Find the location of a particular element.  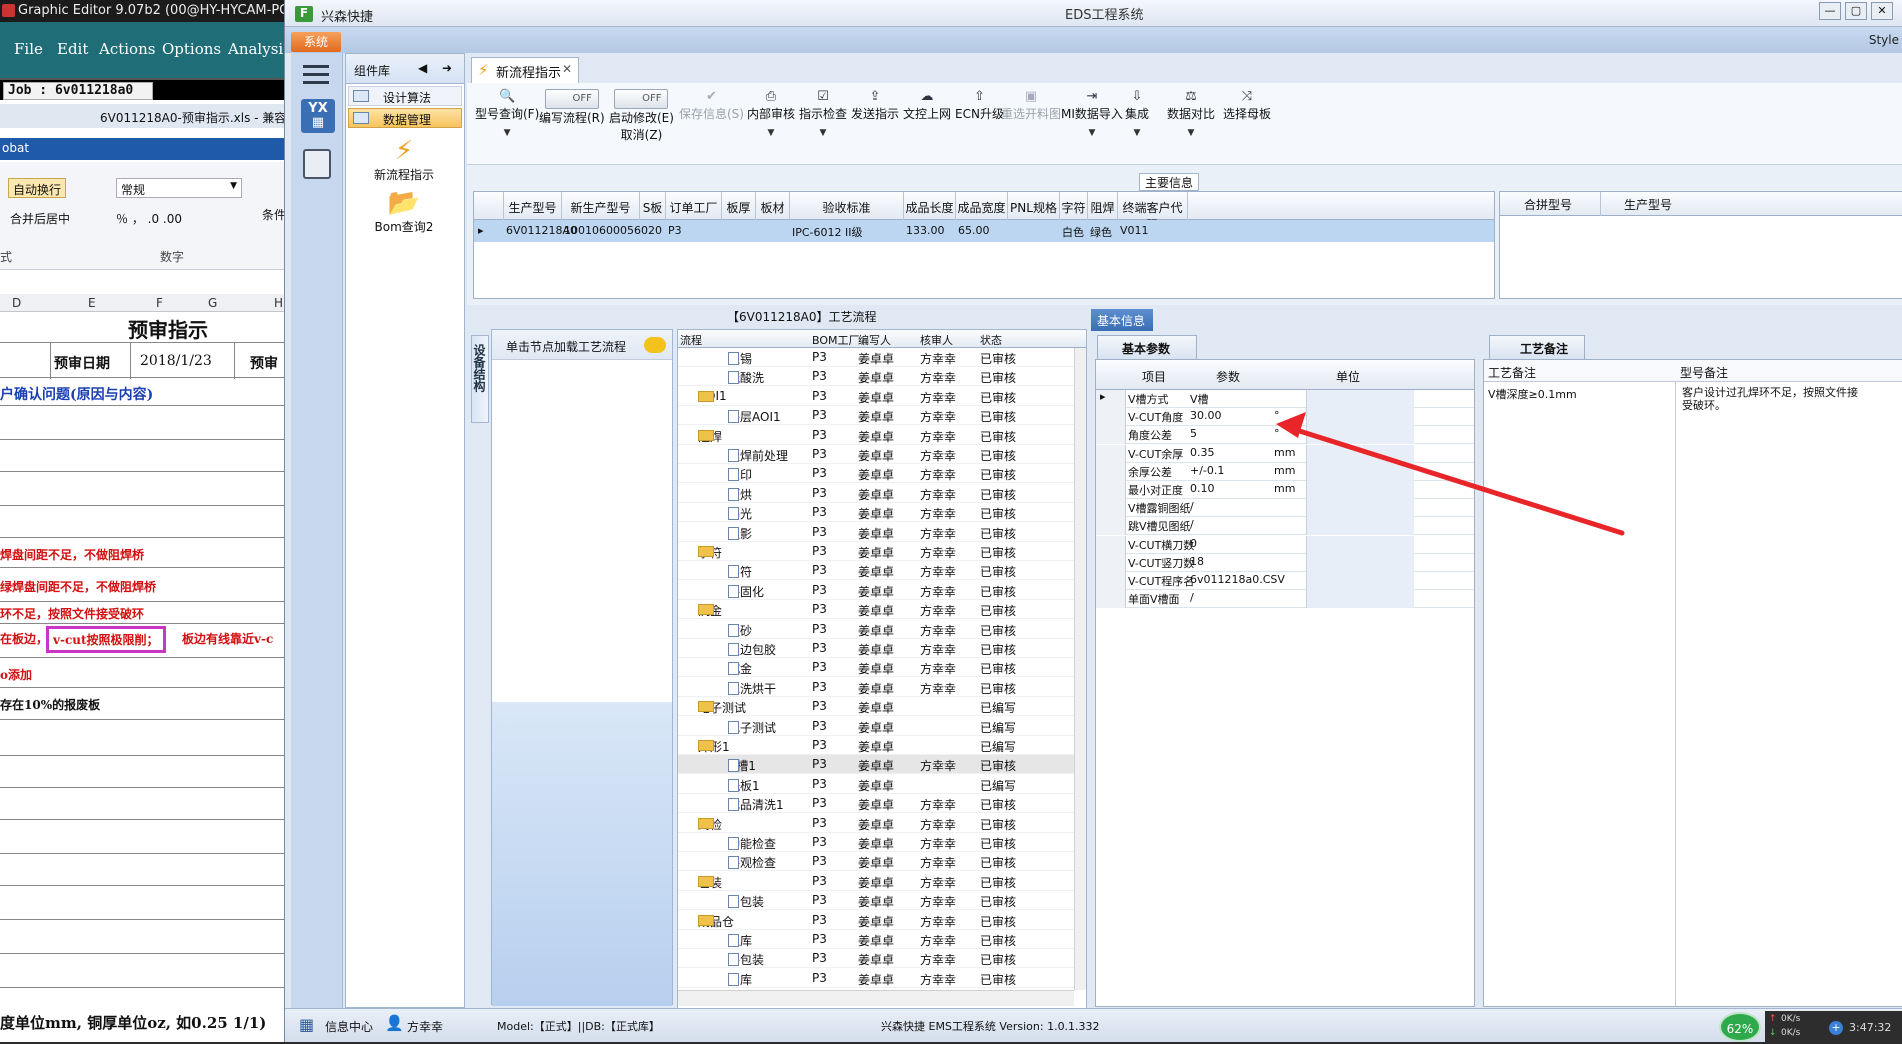

flow-node: 外包装 is located at coordinates (746, 959).